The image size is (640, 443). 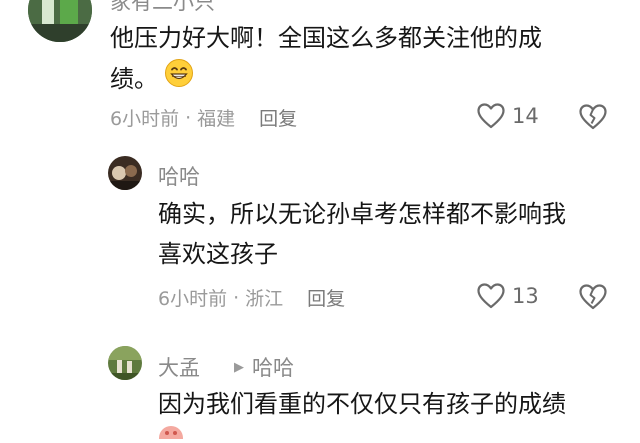 I want to click on comment-username: 大孟 ▶ 哈哈, so click(x=226, y=367).